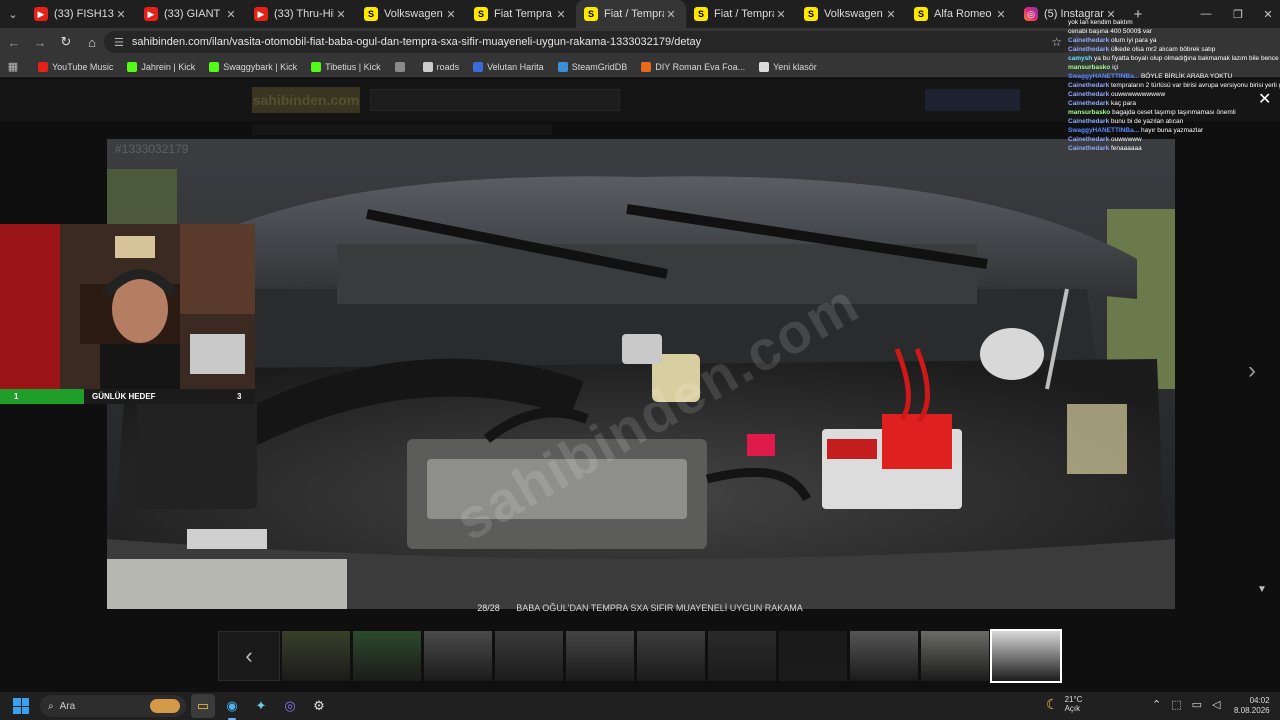 This screenshot has height=720, width=1280. I want to click on site-header-button, so click(972, 100).